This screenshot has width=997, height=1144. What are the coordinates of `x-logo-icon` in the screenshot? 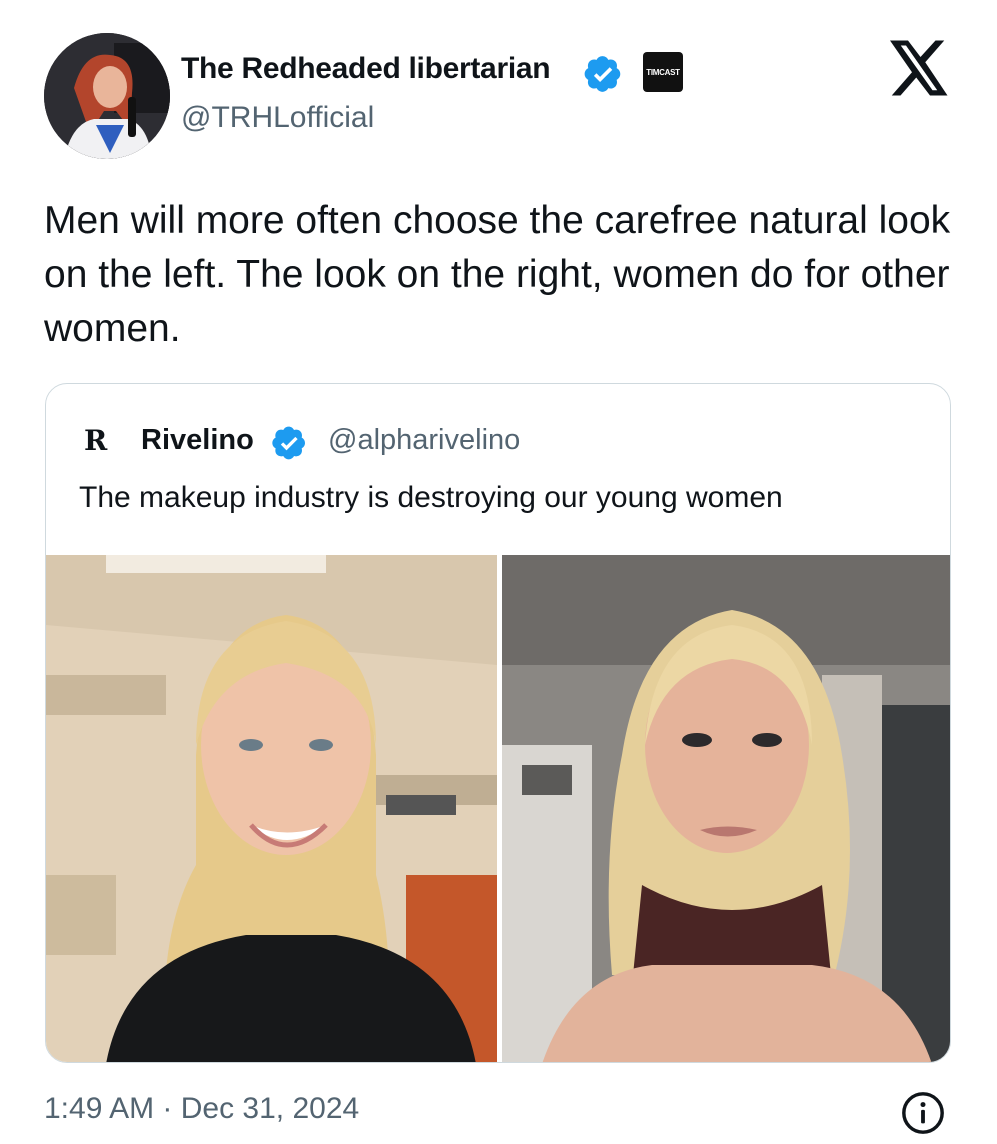 It's located at (919, 68).